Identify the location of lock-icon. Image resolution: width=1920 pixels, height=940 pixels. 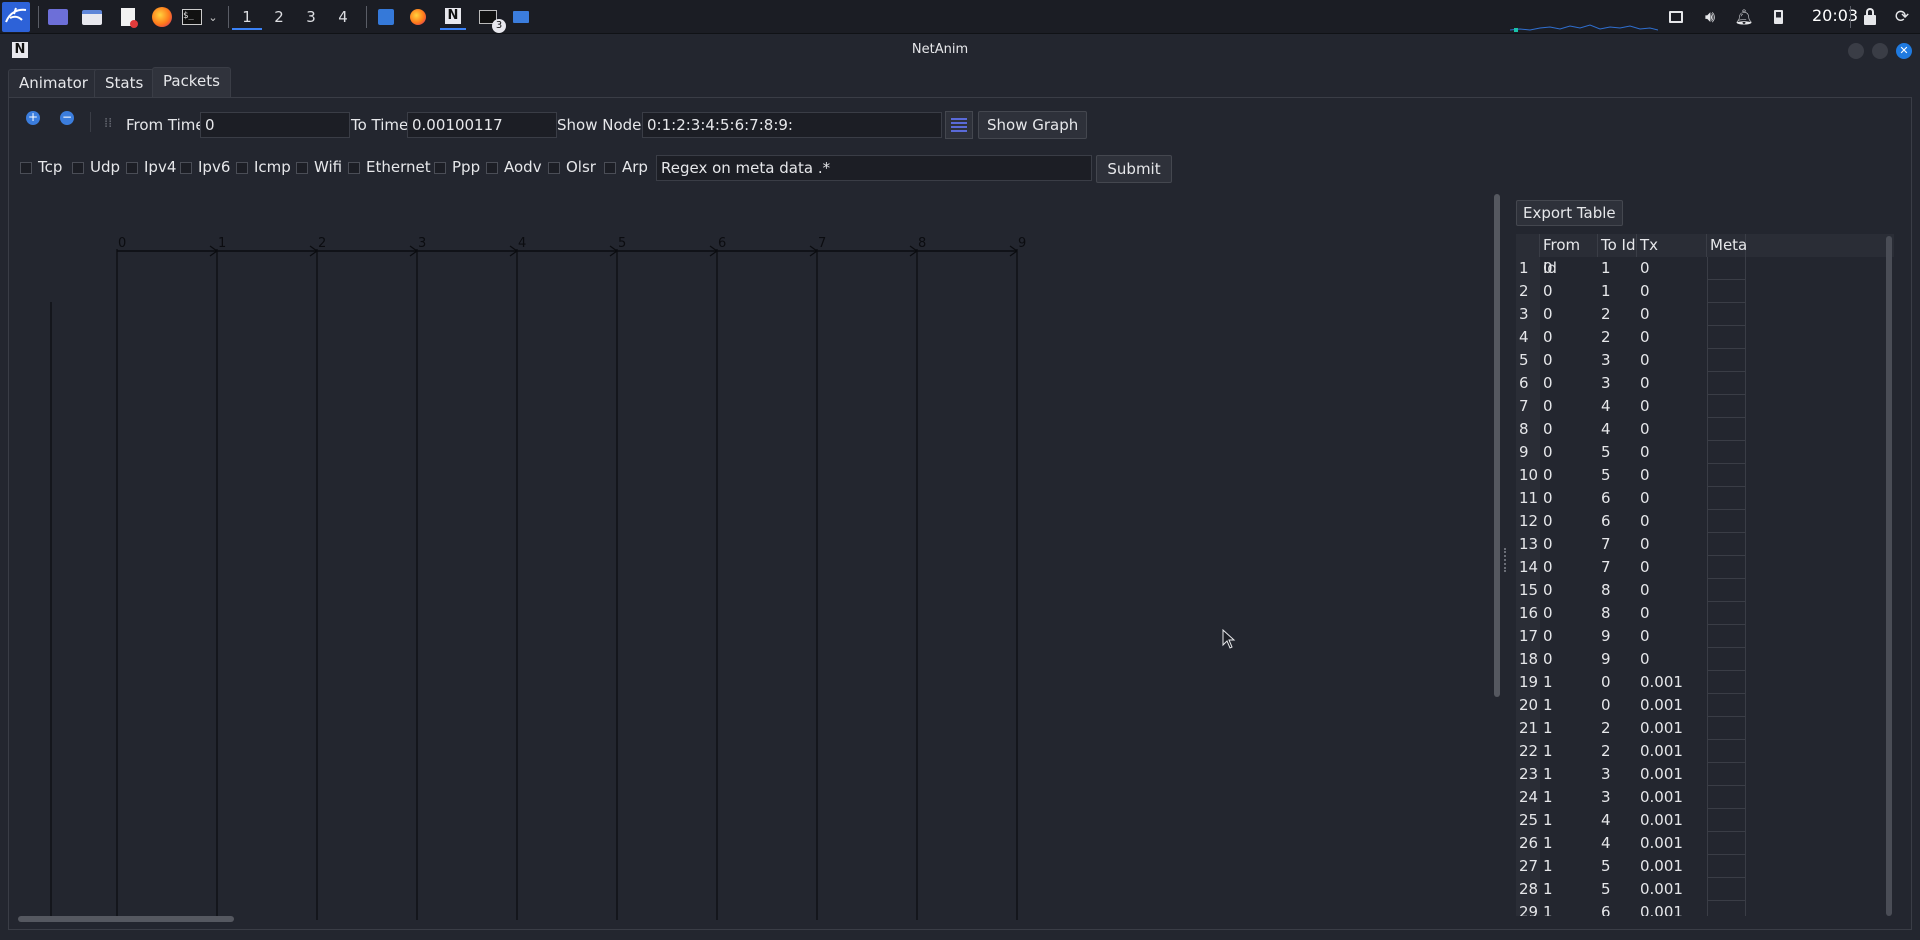
(1870, 17).